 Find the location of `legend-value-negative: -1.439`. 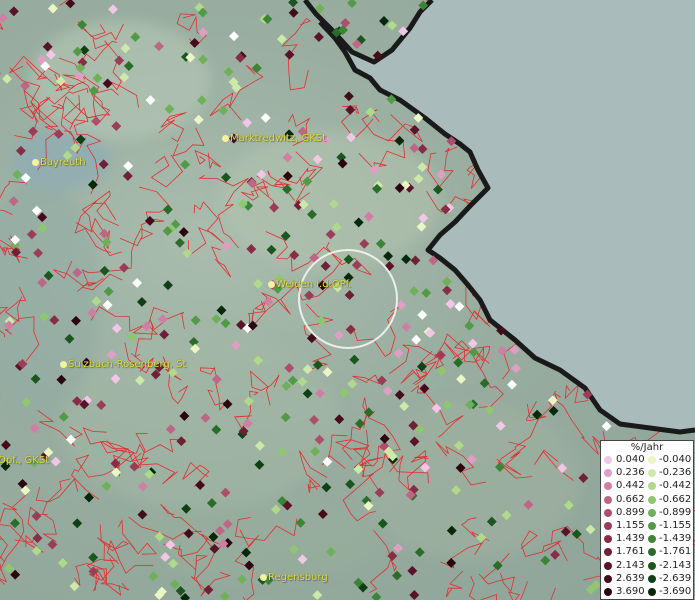

legend-value-negative: -1.439 is located at coordinates (675, 539).